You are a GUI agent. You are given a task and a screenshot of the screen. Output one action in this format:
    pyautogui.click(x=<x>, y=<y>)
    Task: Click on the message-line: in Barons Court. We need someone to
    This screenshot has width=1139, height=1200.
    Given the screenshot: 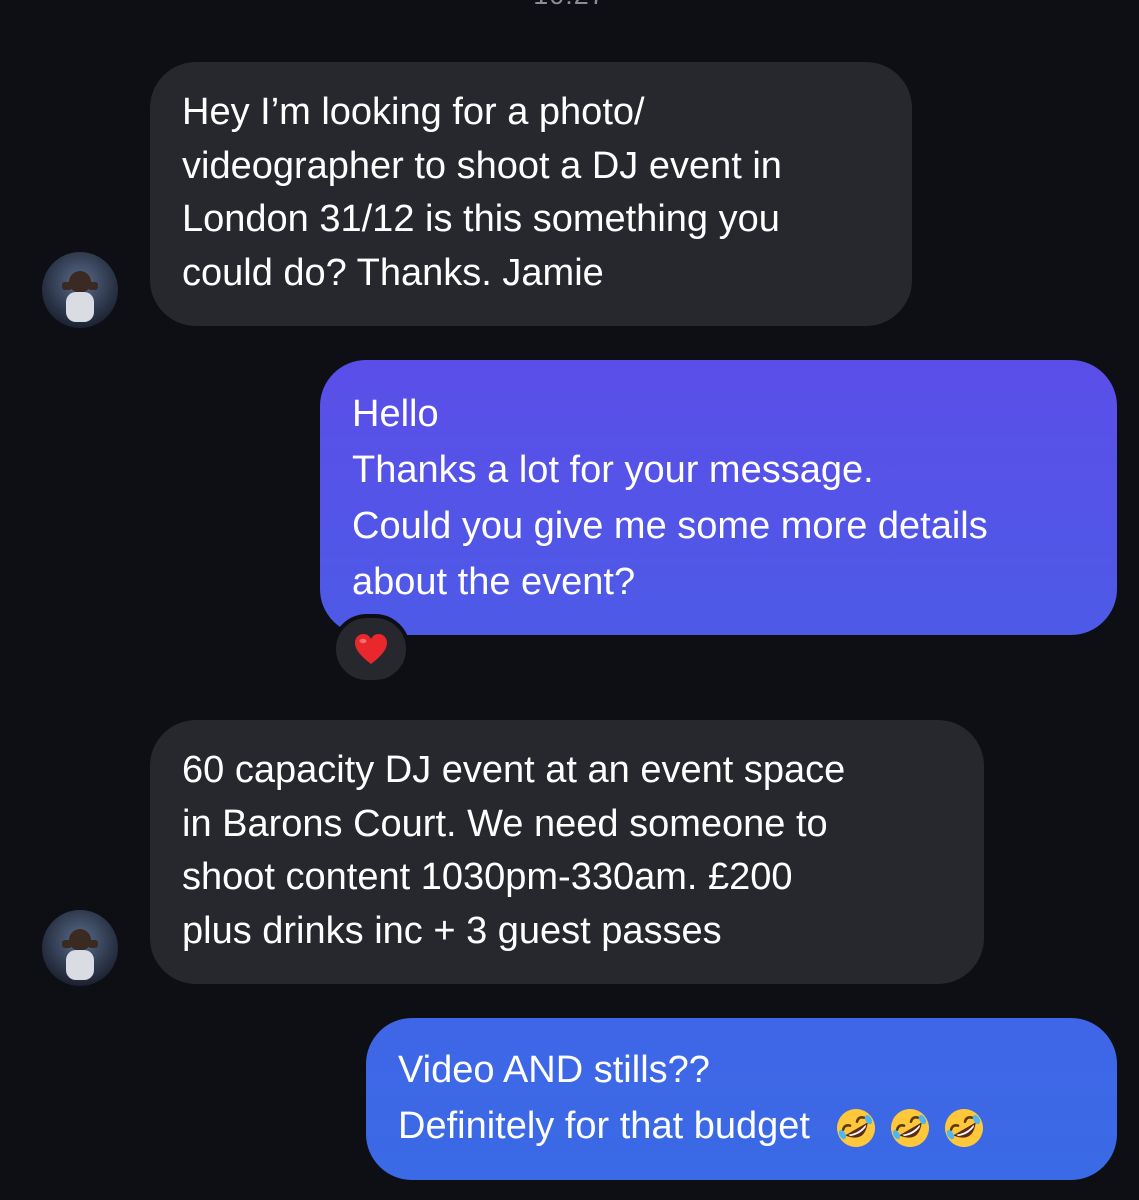 What is the action you would take?
    pyautogui.click(x=505, y=823)
    